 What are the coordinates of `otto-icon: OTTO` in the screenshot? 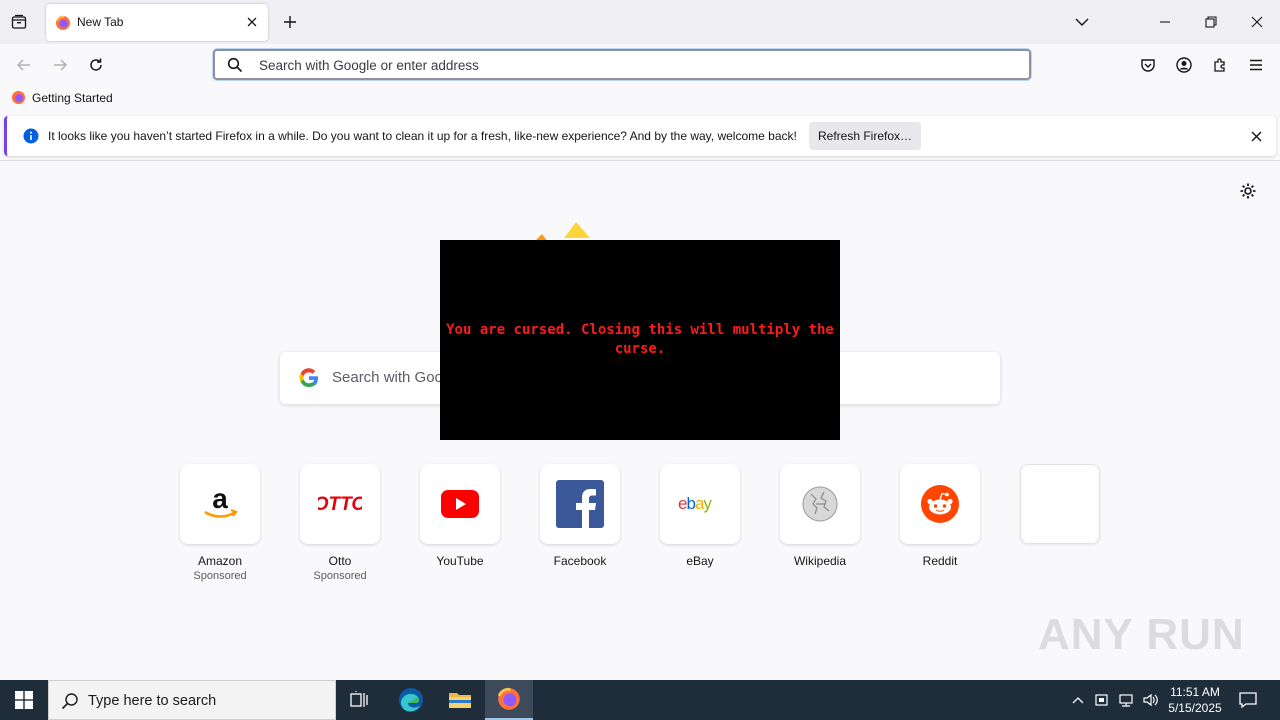 It's located at (340, 504).